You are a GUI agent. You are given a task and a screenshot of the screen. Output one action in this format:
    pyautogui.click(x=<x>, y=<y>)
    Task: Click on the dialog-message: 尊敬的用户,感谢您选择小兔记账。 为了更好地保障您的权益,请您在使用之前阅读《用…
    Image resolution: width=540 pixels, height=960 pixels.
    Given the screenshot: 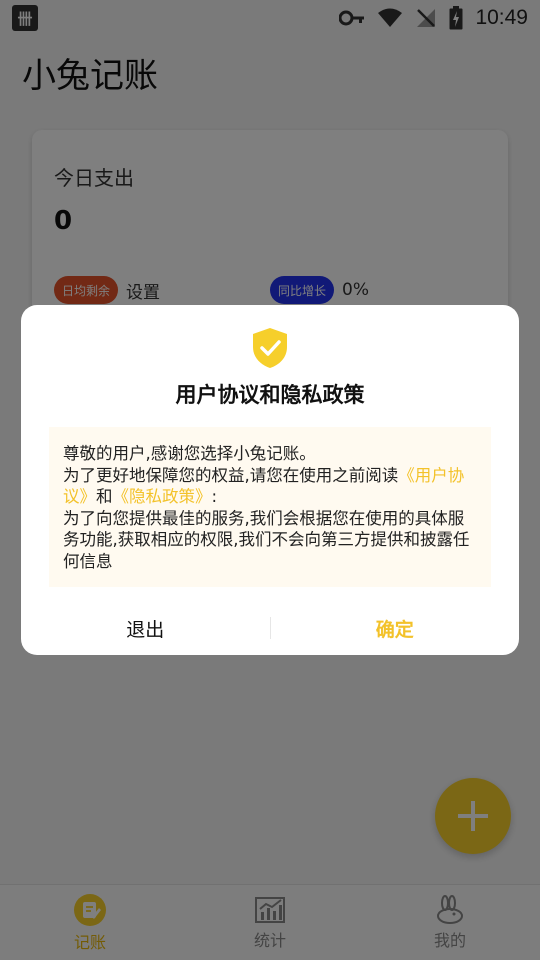 What is the action you would take?
    pyautogui.click(x=270, y=507)
    